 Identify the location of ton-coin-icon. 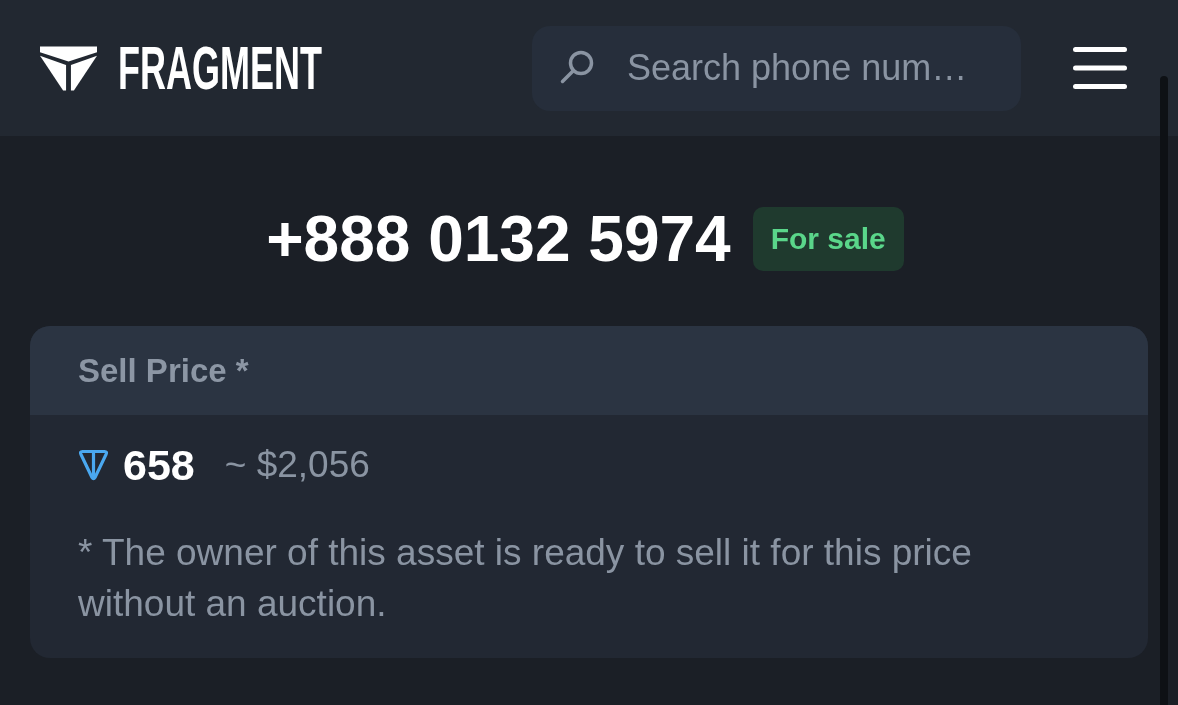
(93, 465).